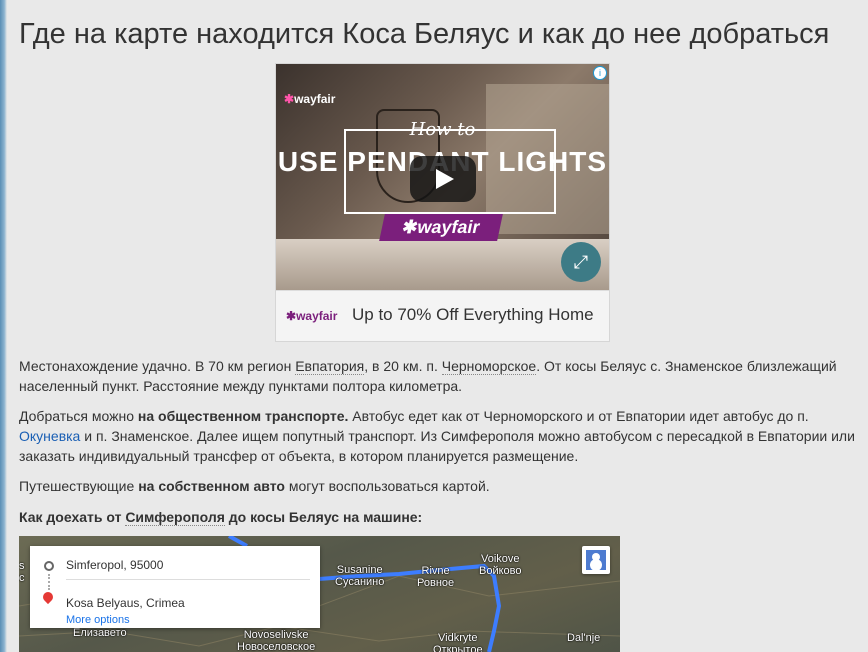 The height and width of the screenshot is (652, 868). What do you see at coordinates (458, 638) in the screenshot?
I see `label-en: Vidkryte` at bounding box center [458, 638].